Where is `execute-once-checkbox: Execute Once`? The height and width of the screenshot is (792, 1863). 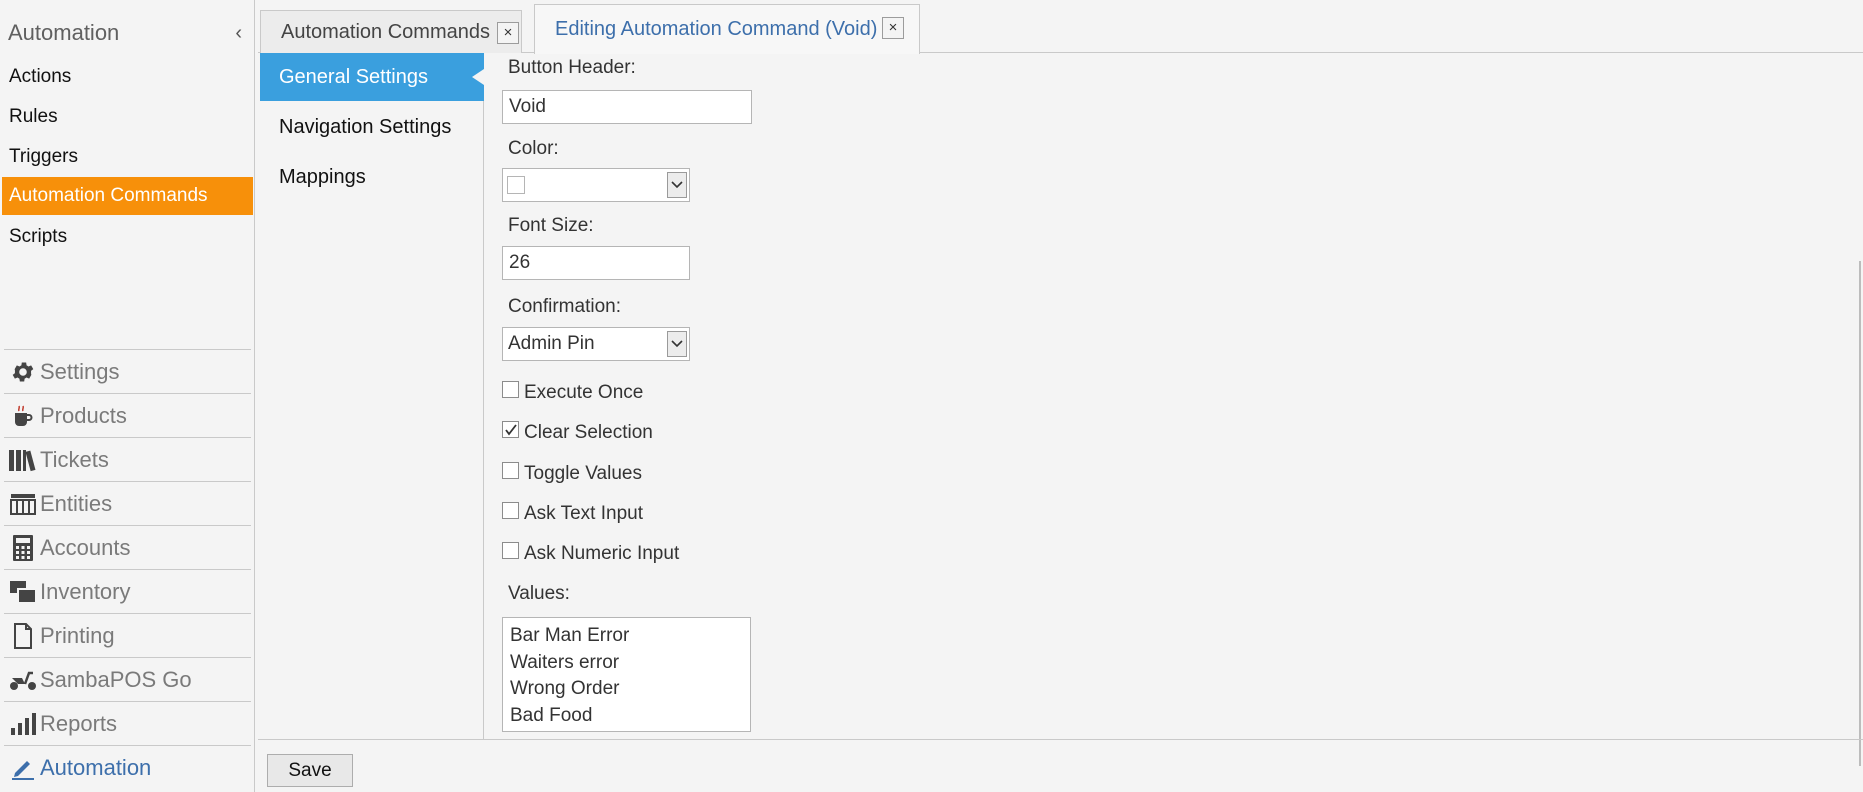 execute-once-checkbox: Execute Once is located at coordinates (572, 393).